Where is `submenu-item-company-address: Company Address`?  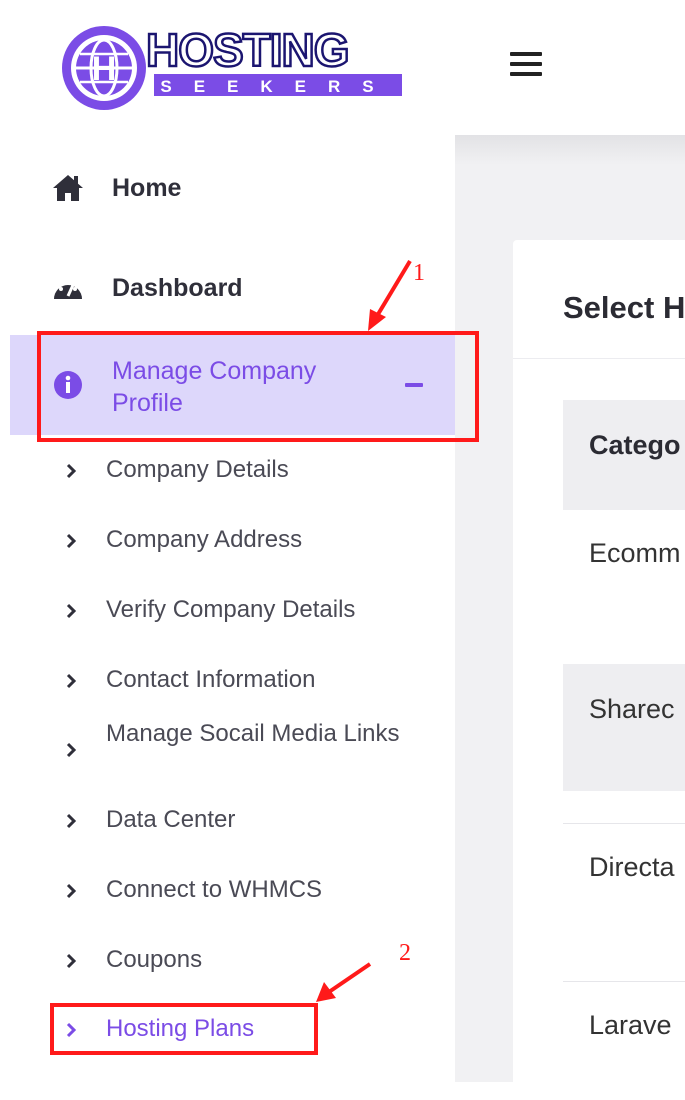
submenu-item-company-address: Company Address is located at coordinates (227, 541).